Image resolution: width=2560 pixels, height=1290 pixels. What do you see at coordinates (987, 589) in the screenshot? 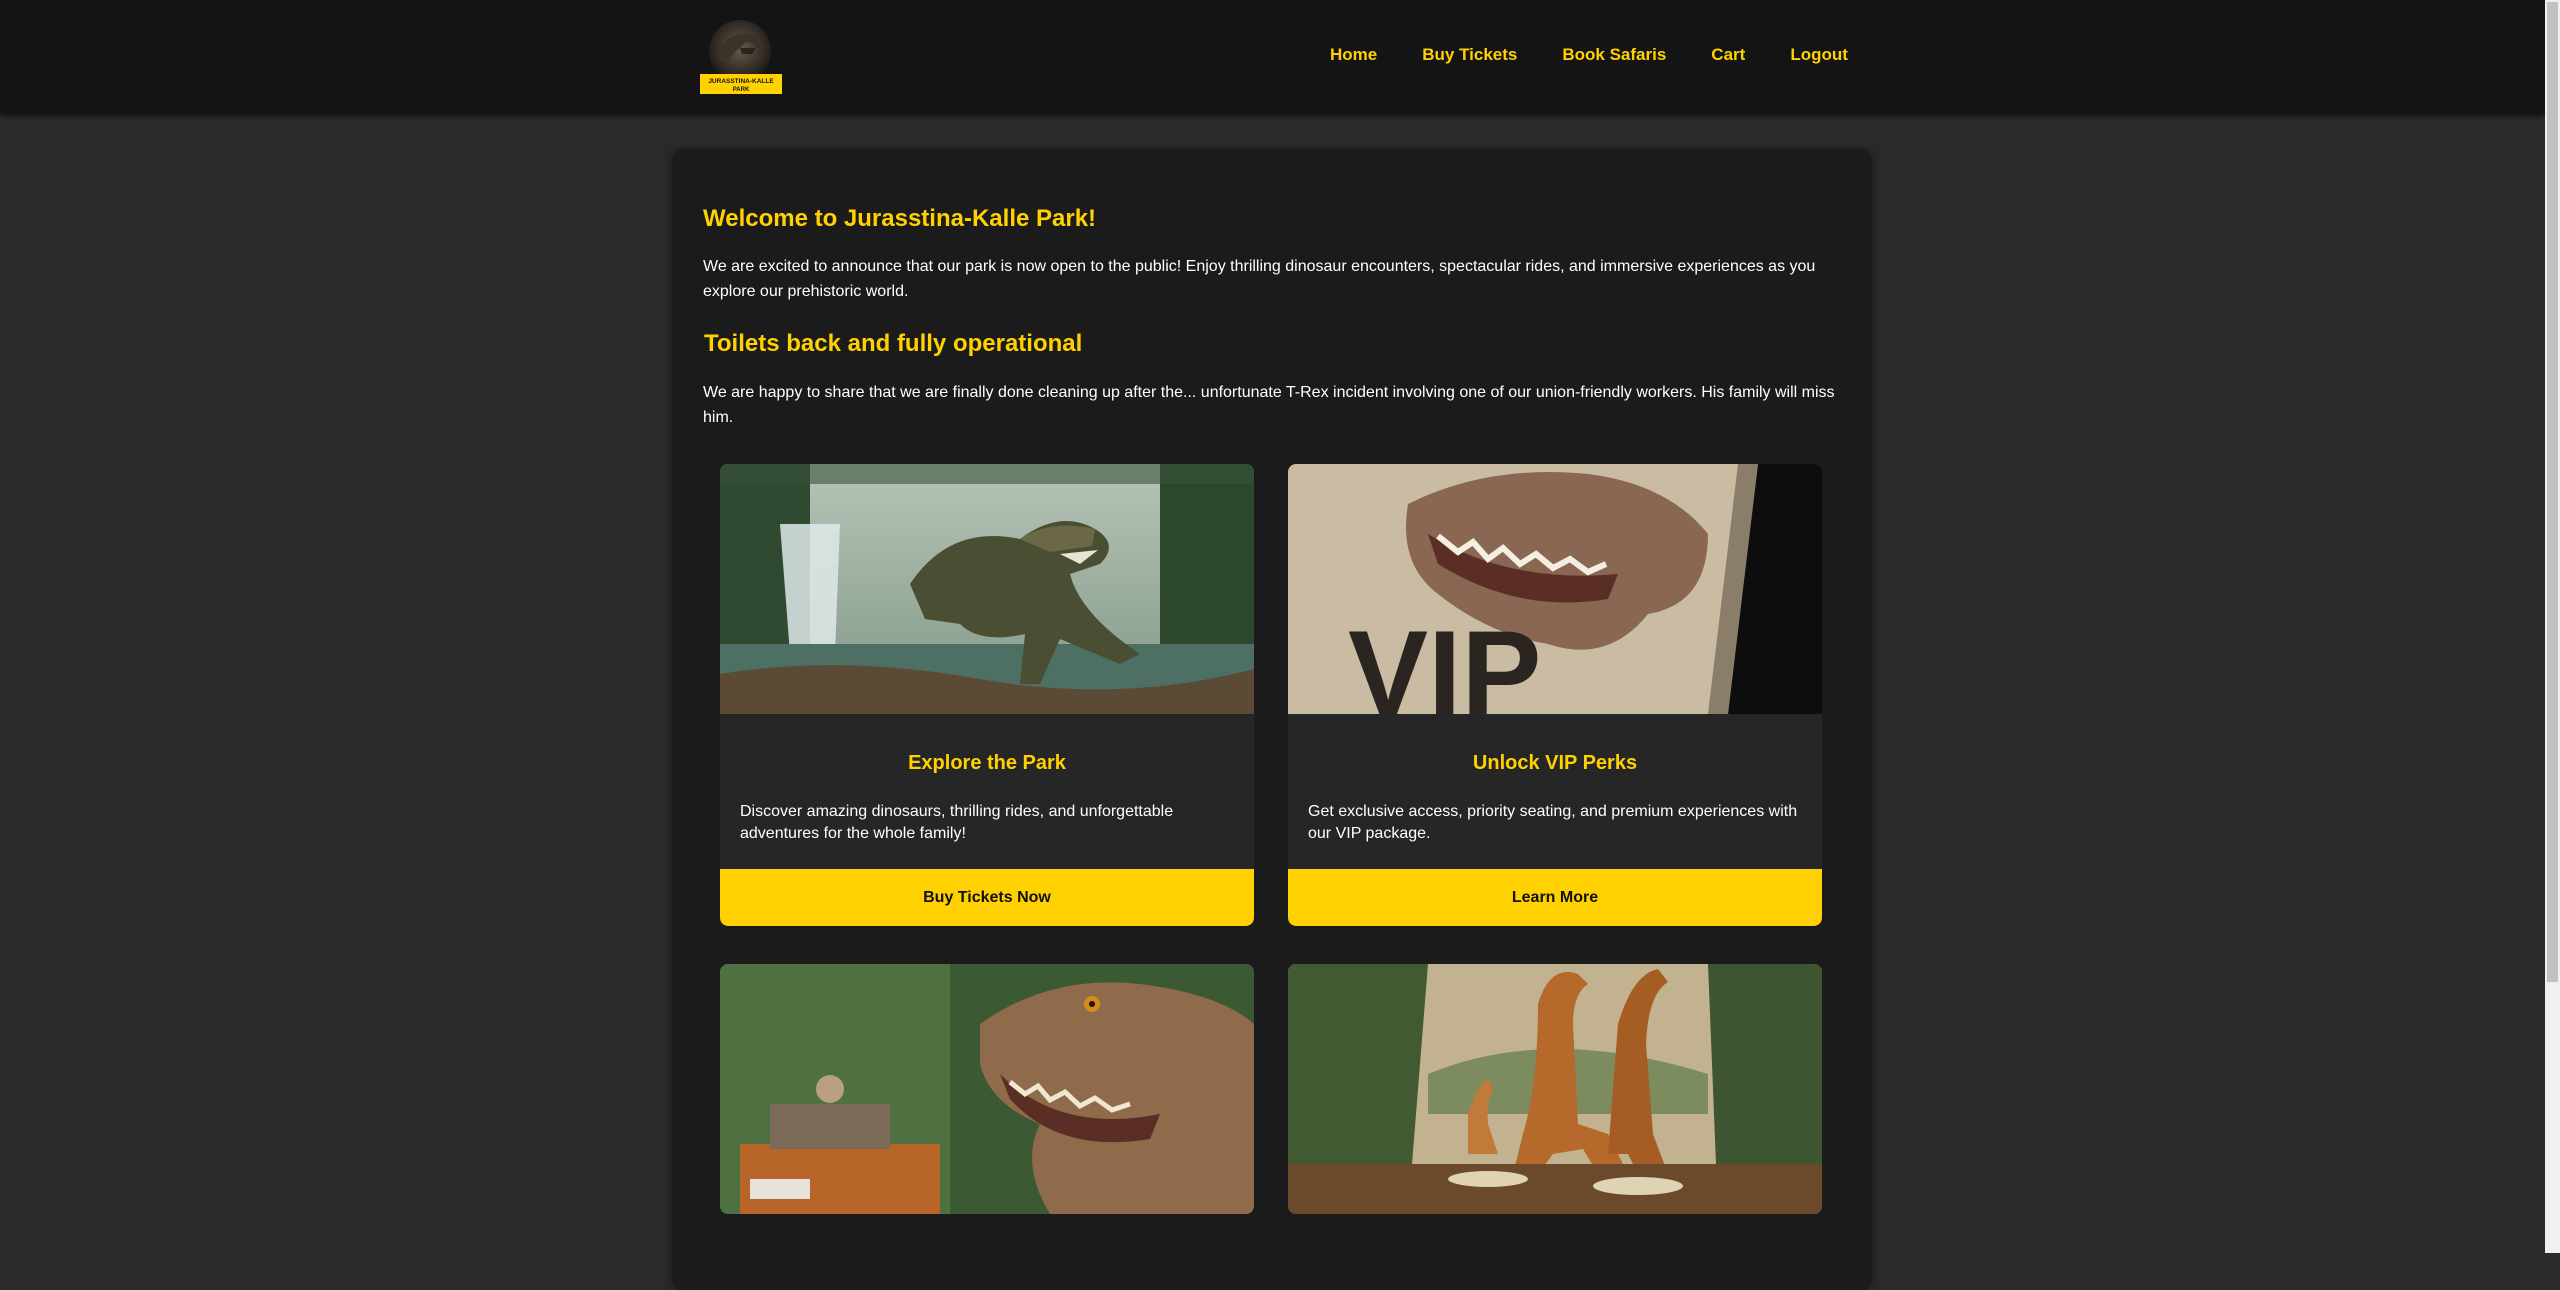
I see `t-rex-waterfall-image` at bounding box center [987, 589].